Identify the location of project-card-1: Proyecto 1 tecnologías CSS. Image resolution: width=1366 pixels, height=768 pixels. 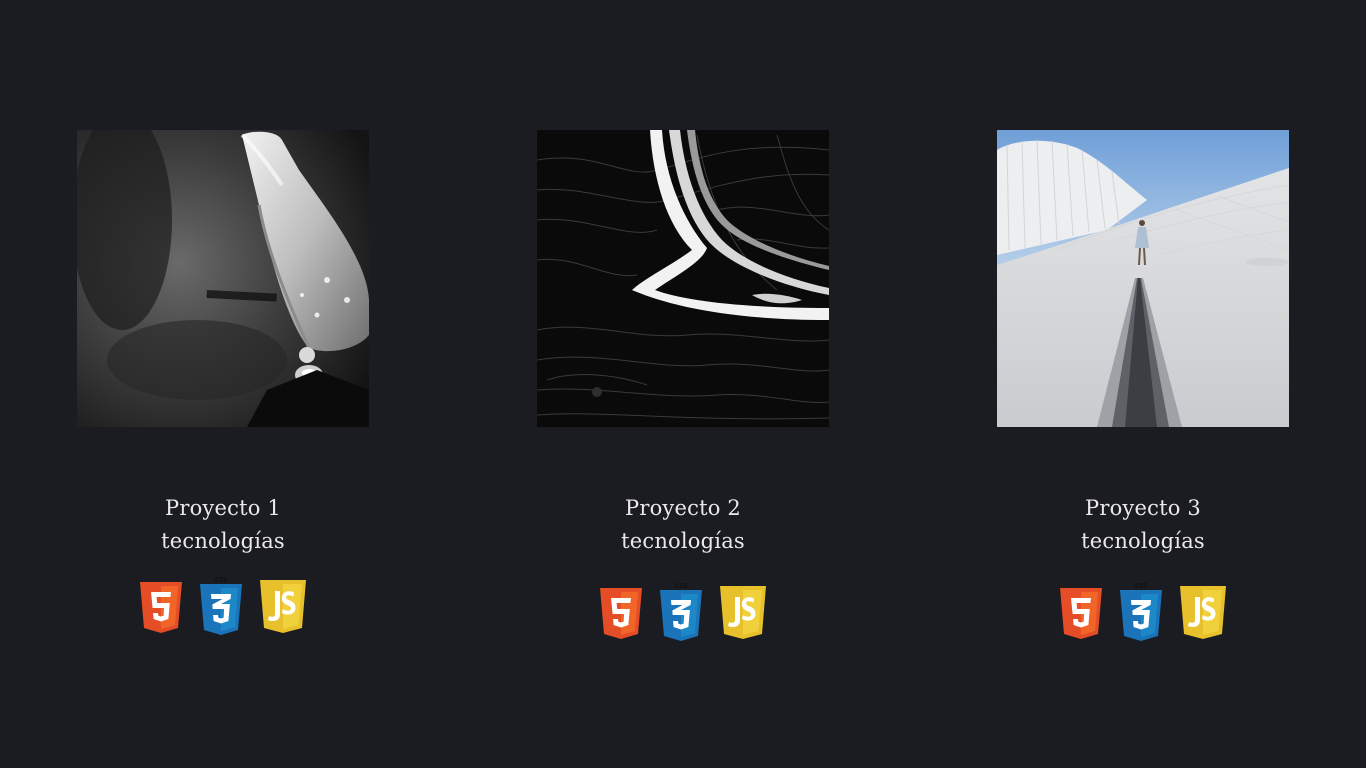
(223, 382).